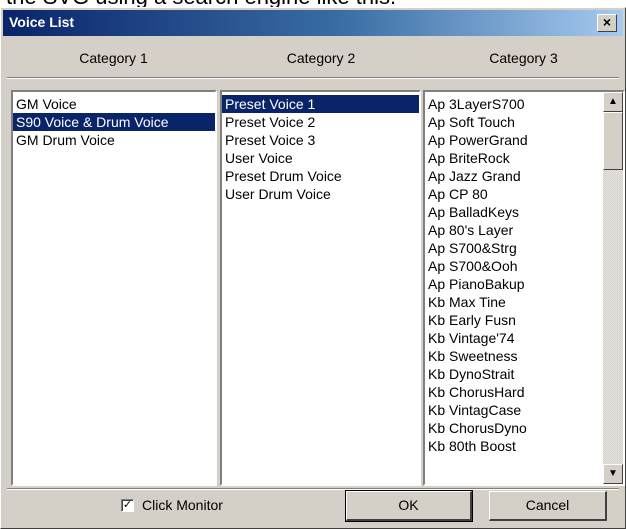 The width and height of the screenshot is (626, 529). I want to click on list-item: Kb Sweetness, so click(524, 356).